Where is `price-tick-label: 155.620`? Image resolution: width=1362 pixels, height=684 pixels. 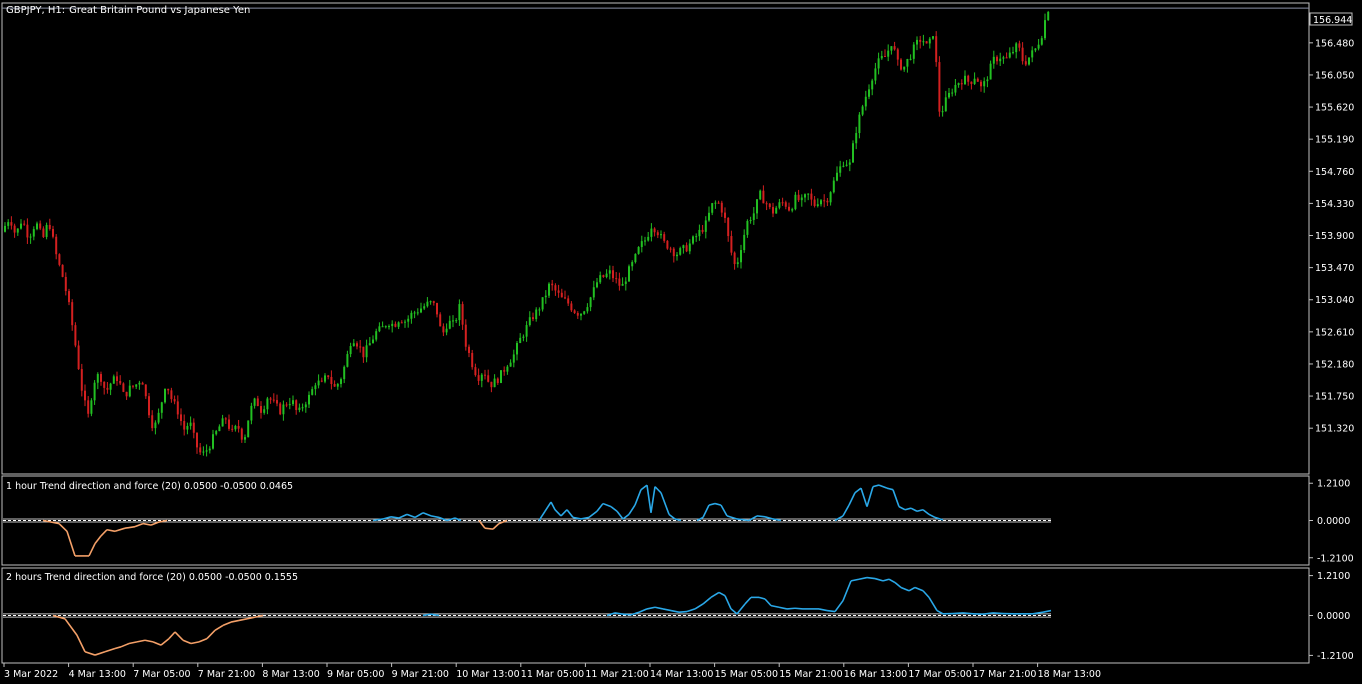
price-tick-label: 155.620 is located at coordinates (1334, 108).